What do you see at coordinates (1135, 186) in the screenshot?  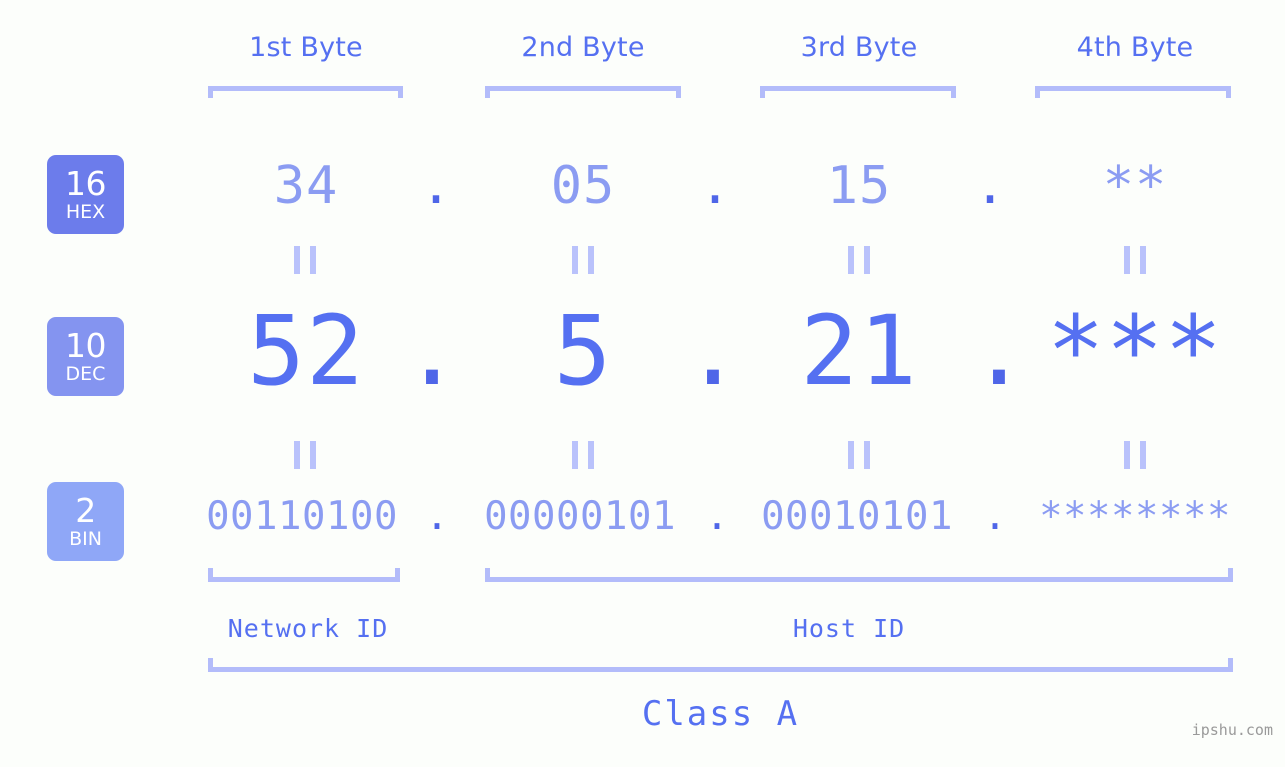 I see `hex-byte-4: **` at bounding box center [1135, 186].